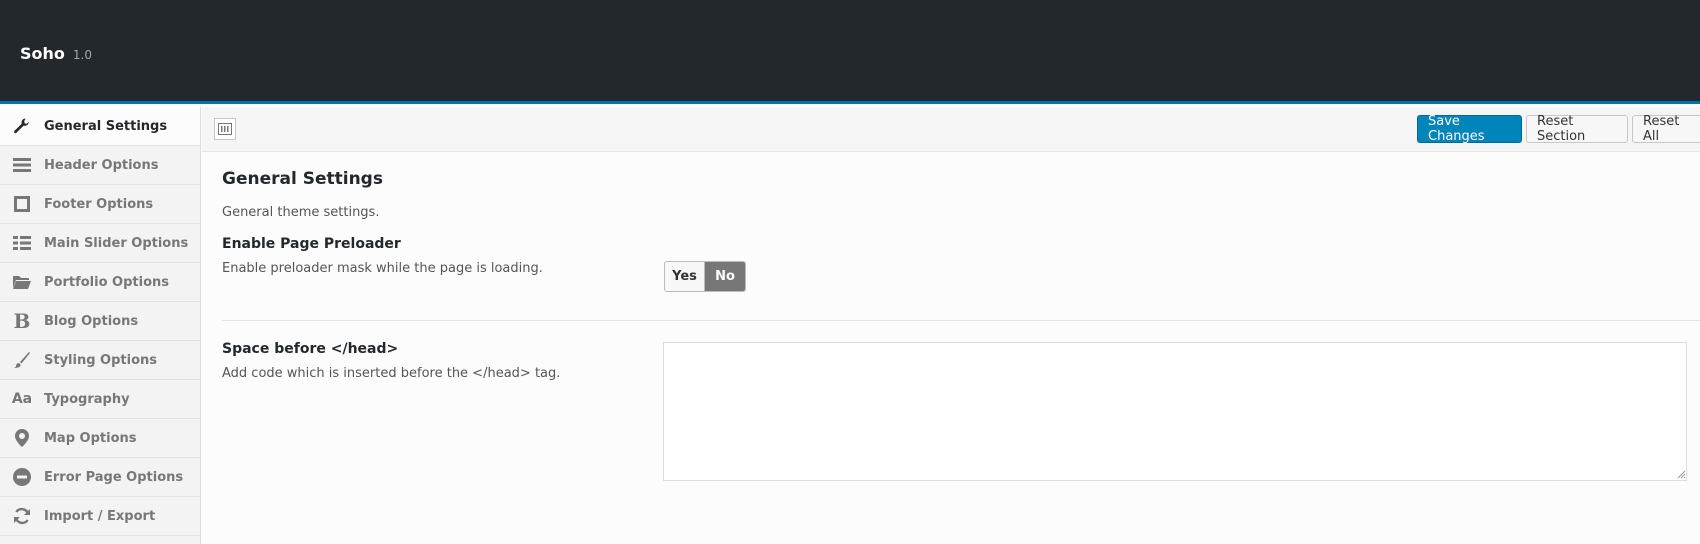 The image size is (1700, 544). Describe the element at coordinates (301, 212) in the screenshot. I see `section-description: General theme settings.` at that location.